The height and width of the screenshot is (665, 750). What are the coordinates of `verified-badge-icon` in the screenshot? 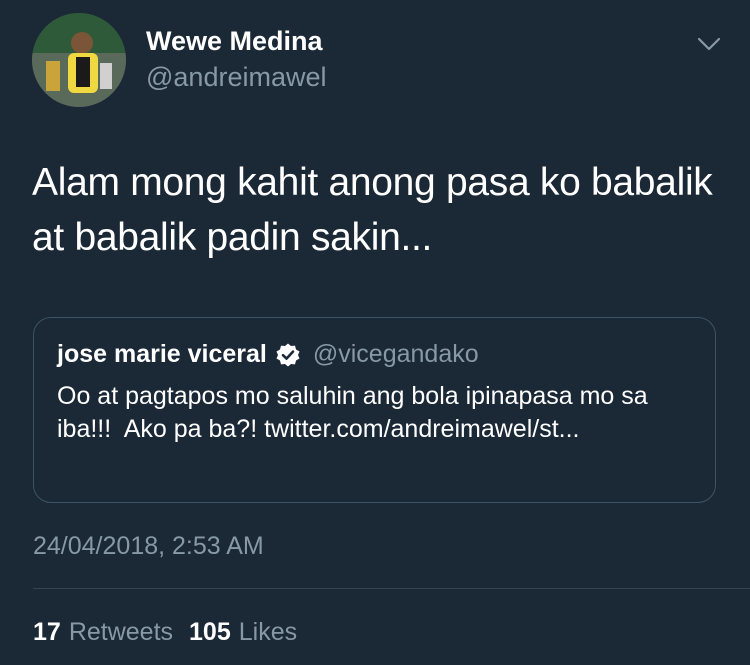 It's located at (288, 355).